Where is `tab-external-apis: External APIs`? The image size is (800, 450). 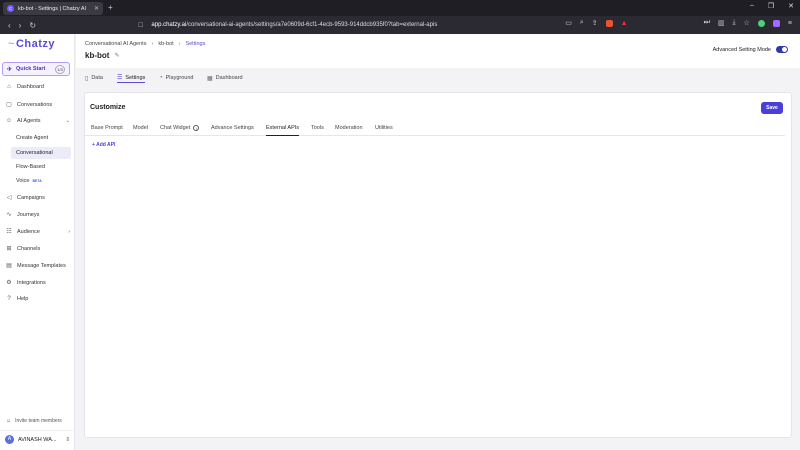
tab-external-apis: External APIs is located at coordinates (283, 130).